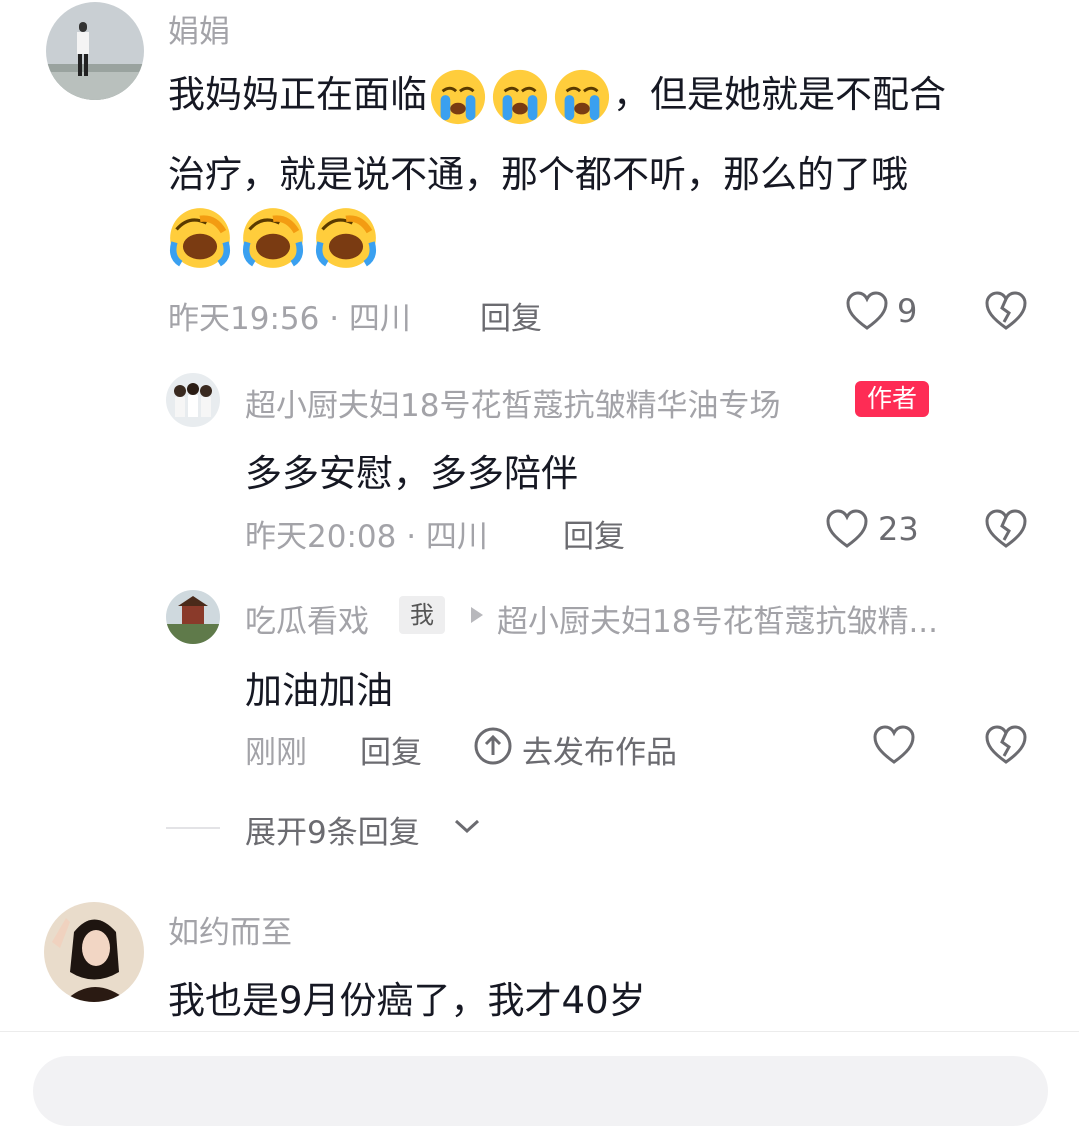 The width and height of the screenshot is (1079, 1126). I want to click on reply-author: 超小厨夫妇18号花皙蔻抗皱精华油专场, so click(512, 402).